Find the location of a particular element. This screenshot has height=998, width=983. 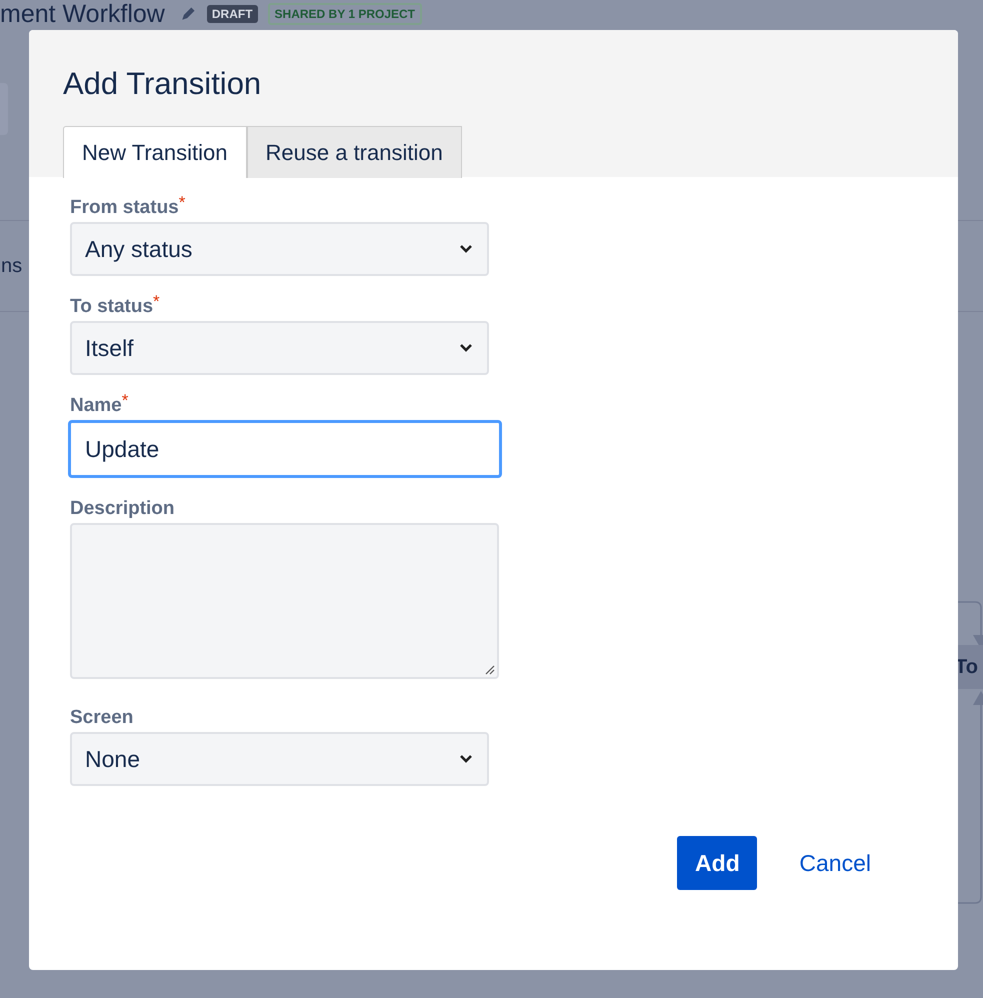

field-label: Screen is located at coordinates (102, 718).